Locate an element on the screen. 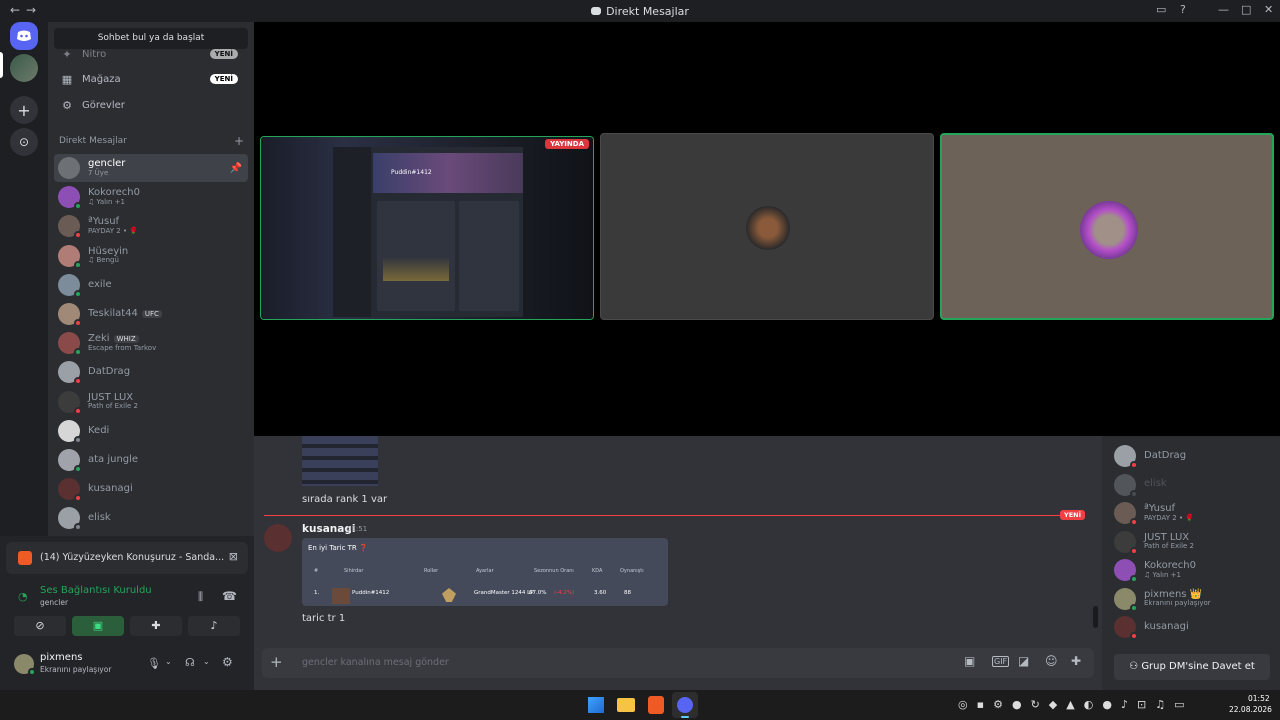 The height and width of the screenshot is (720, 1280). member-item: JUST LUX Path of Exile 2 is located at coordinates (1194, 542).